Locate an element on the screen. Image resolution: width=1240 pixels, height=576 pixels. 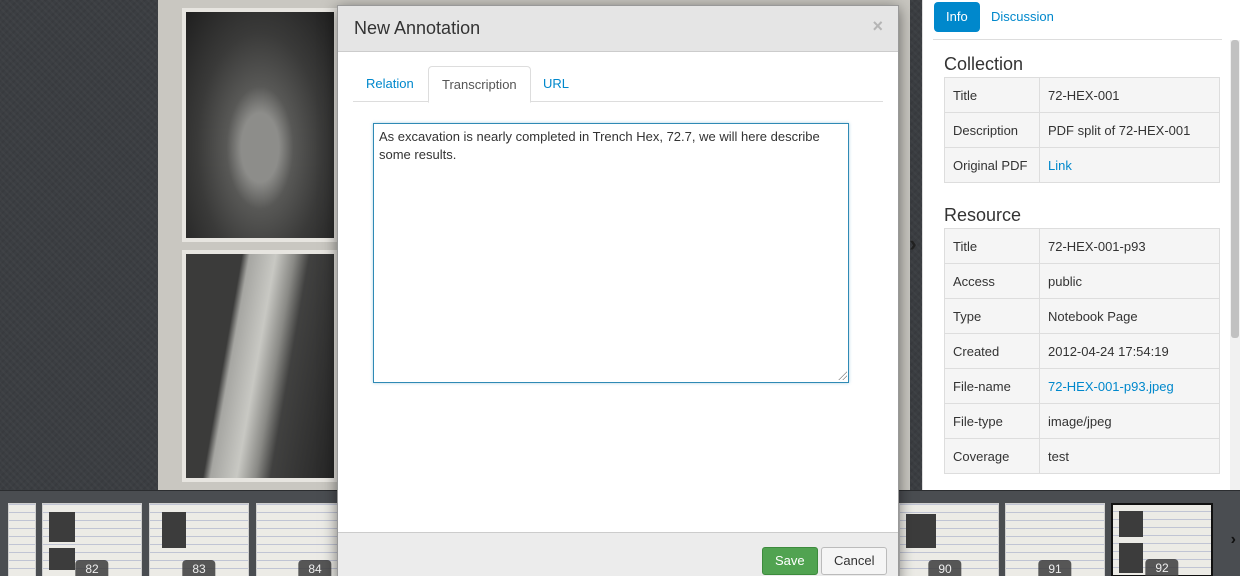
thumbnail is located at coordinates (22, 539).